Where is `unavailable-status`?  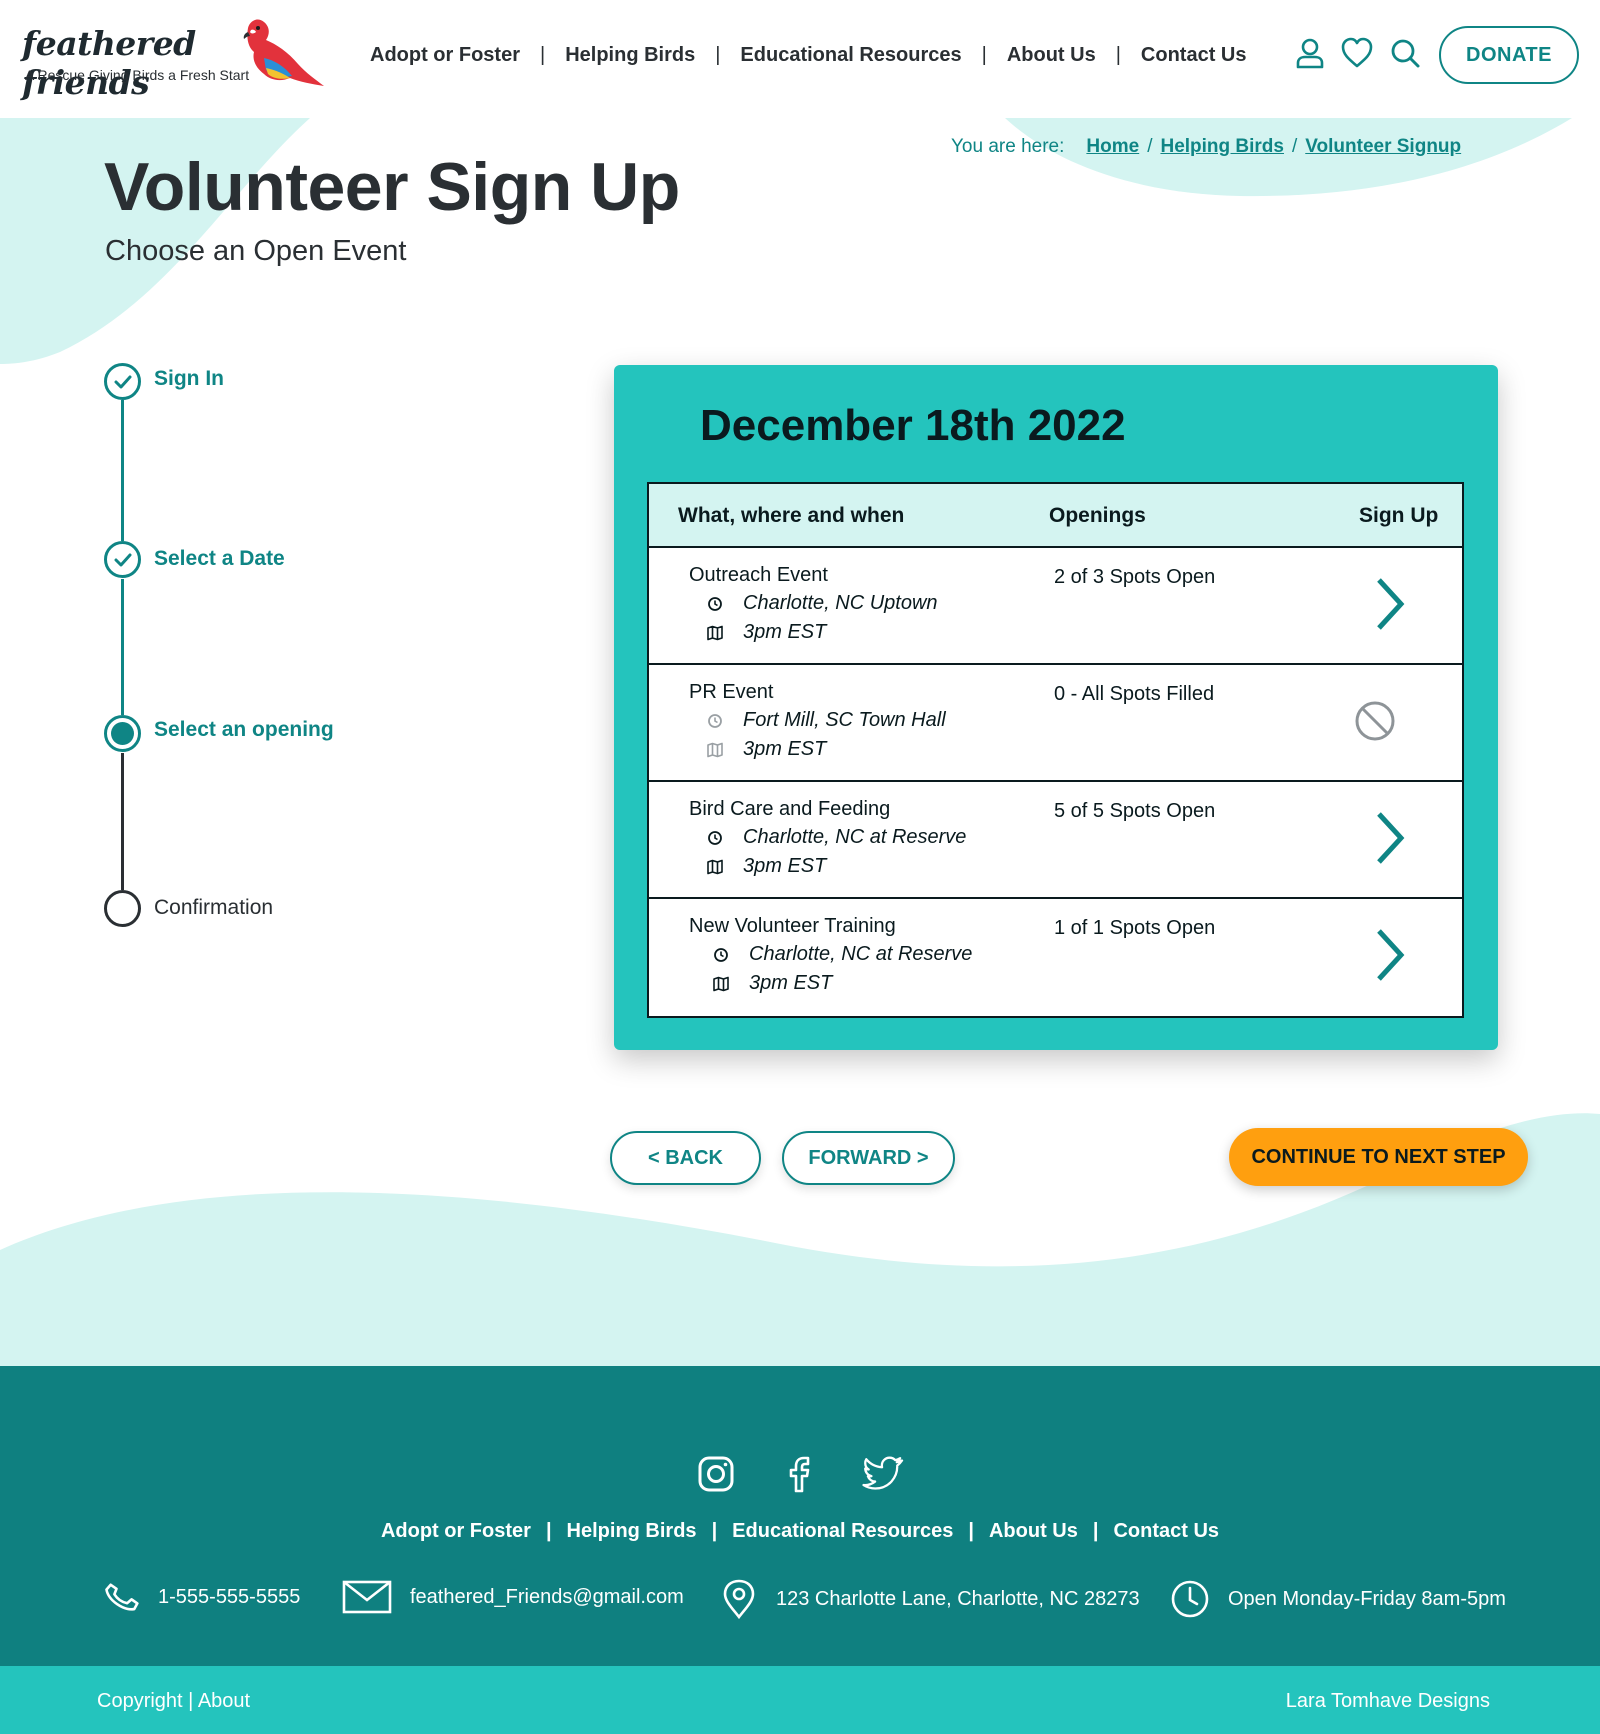 unavailable-status is located at coordinates (1375, 721).